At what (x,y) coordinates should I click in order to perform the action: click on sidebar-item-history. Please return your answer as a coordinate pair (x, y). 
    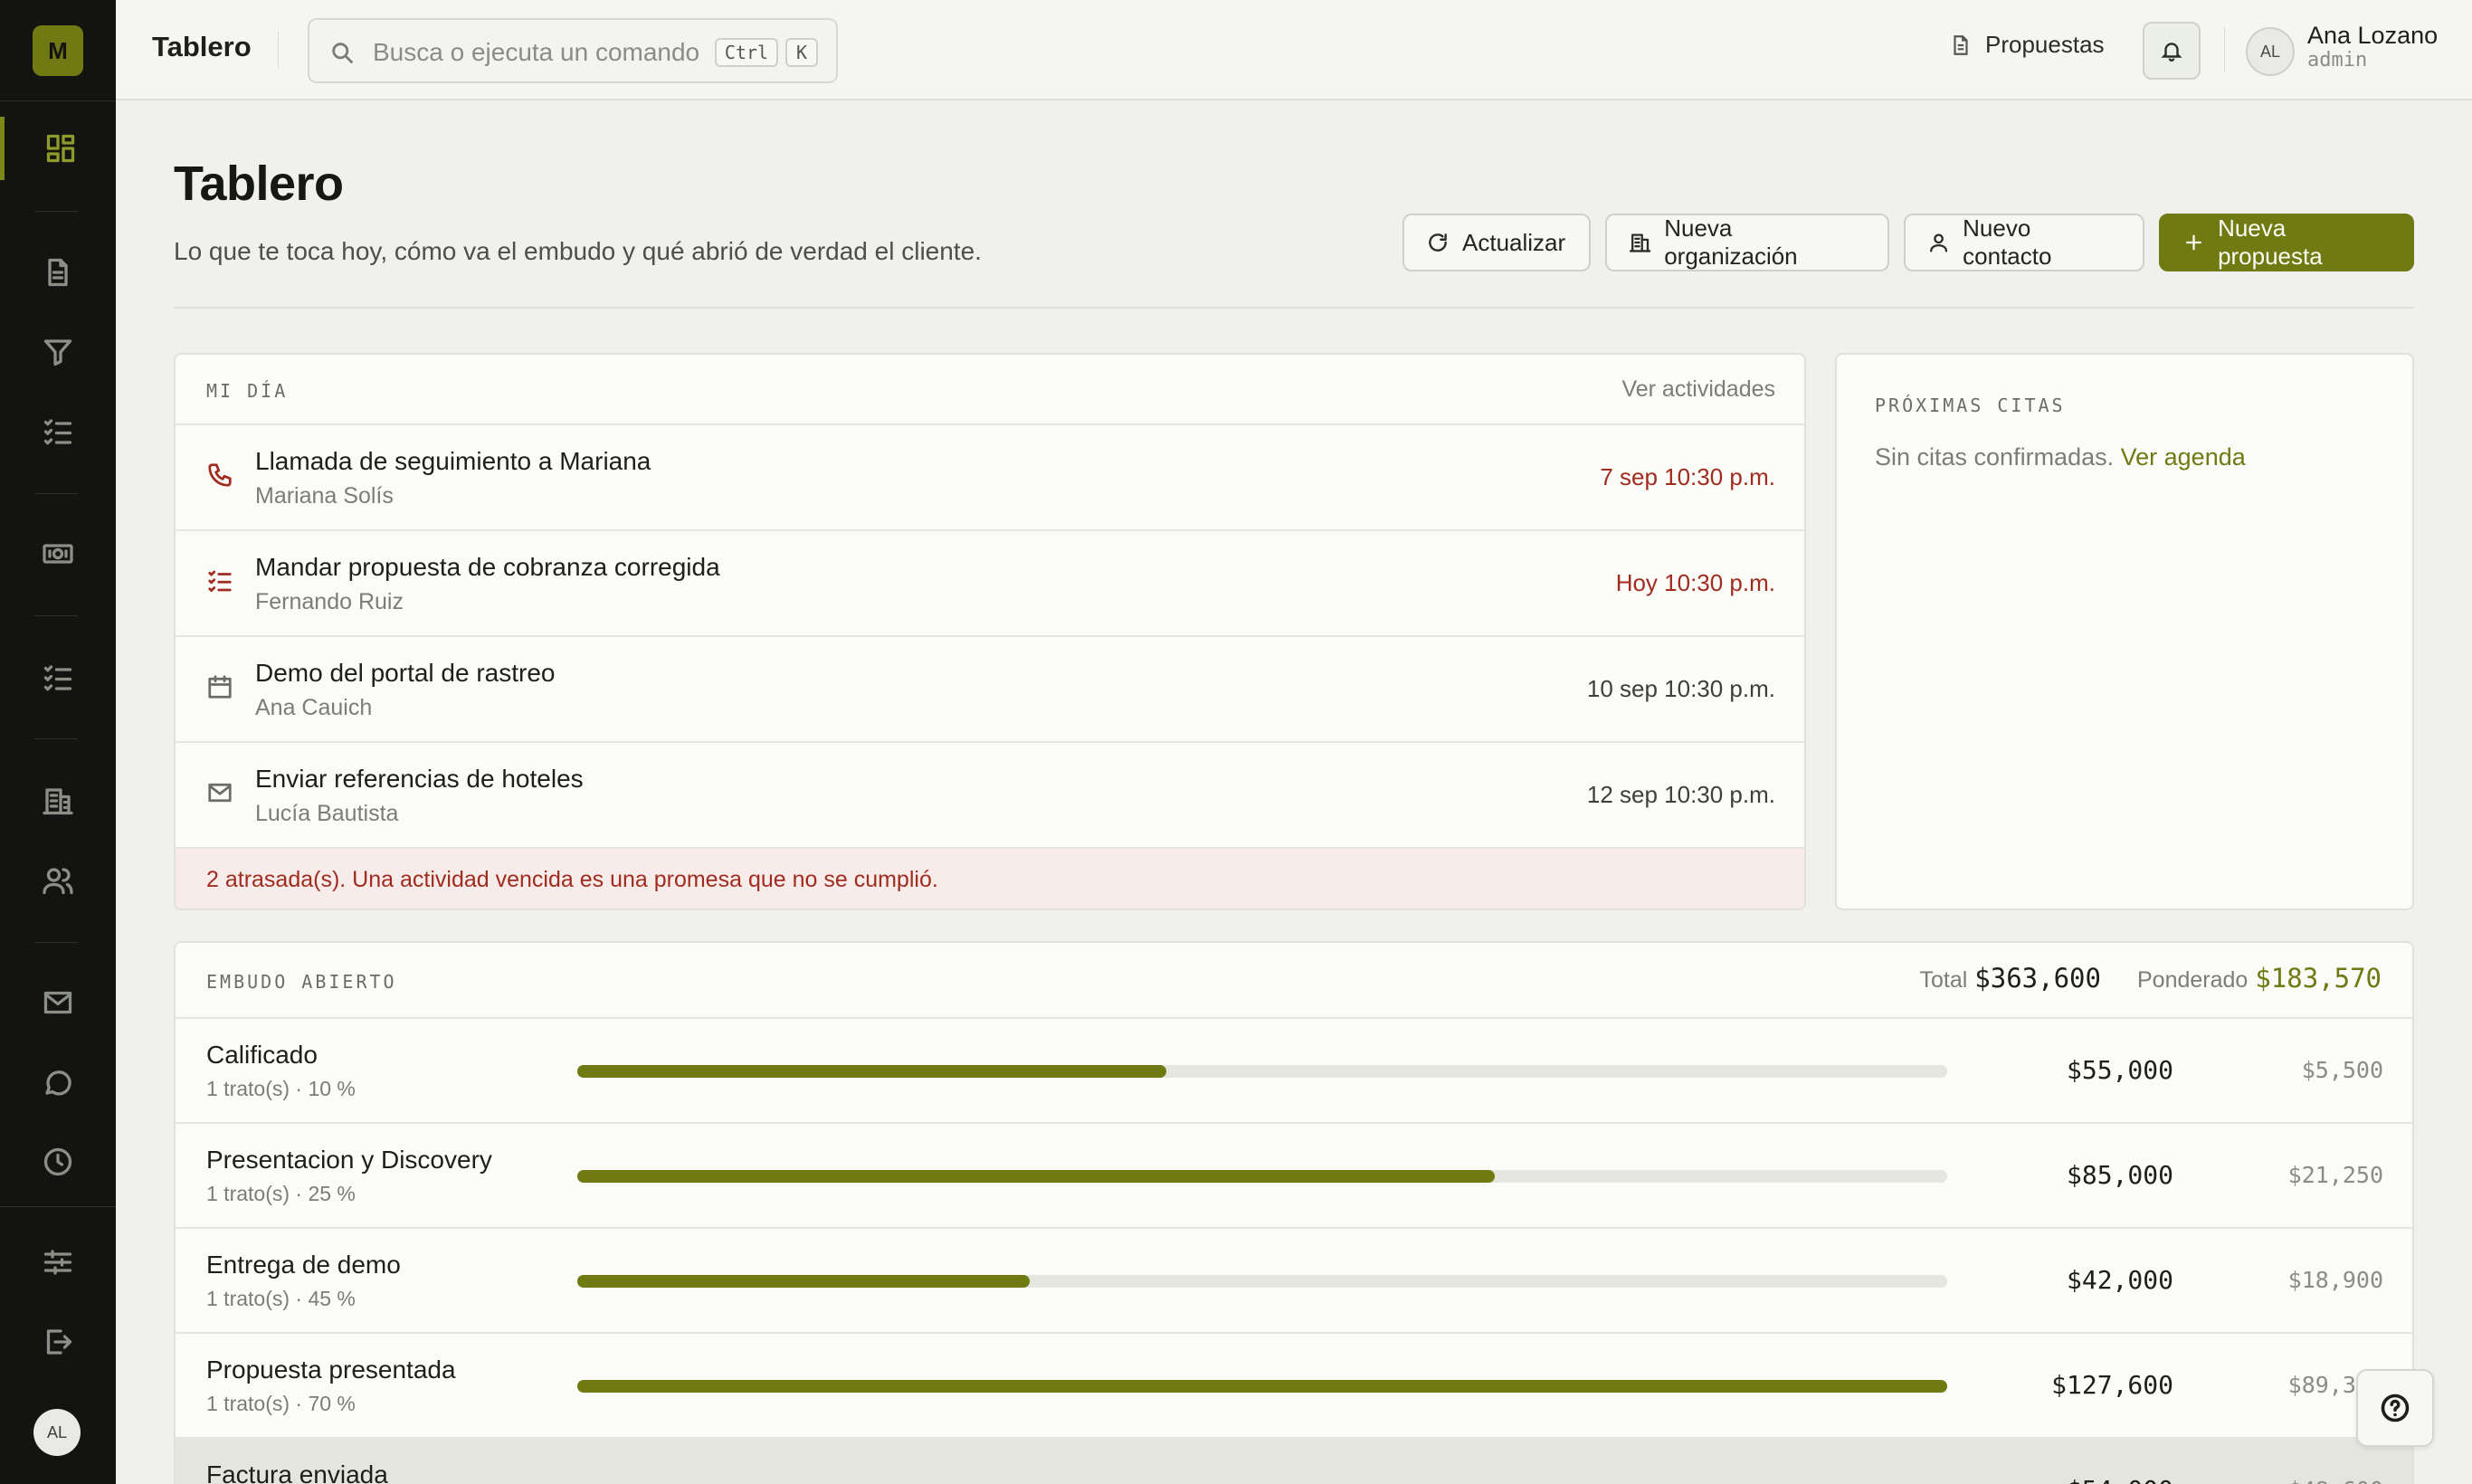
    Looking at the image, I should click on (58, 1162).